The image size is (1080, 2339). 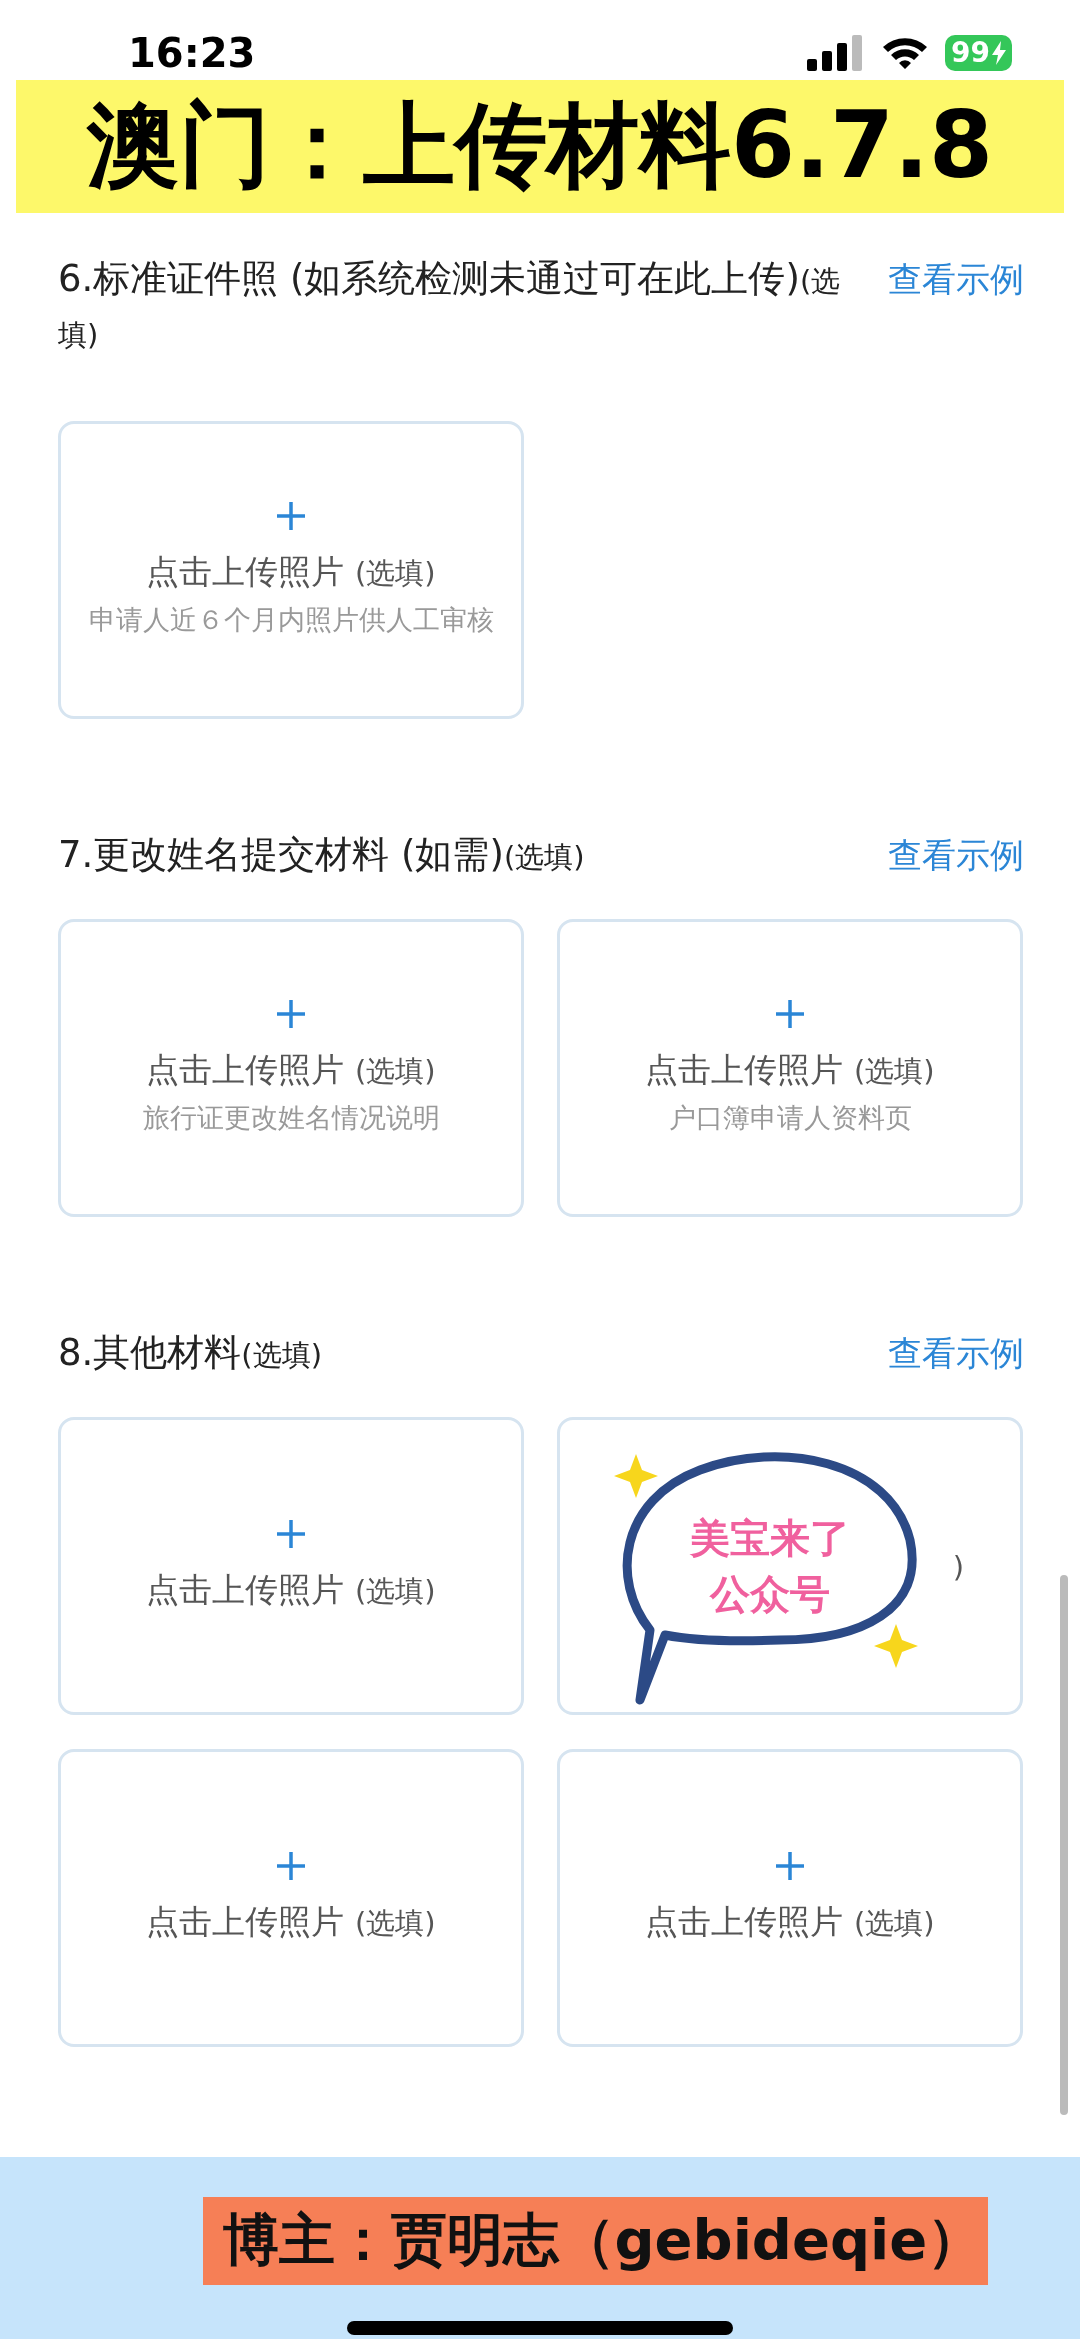 What do you see at coordinates (790, 1565) in the screenshot?
I see `upload-card: ) 美宝来了 公众号` at bounding box center [790, 1565].